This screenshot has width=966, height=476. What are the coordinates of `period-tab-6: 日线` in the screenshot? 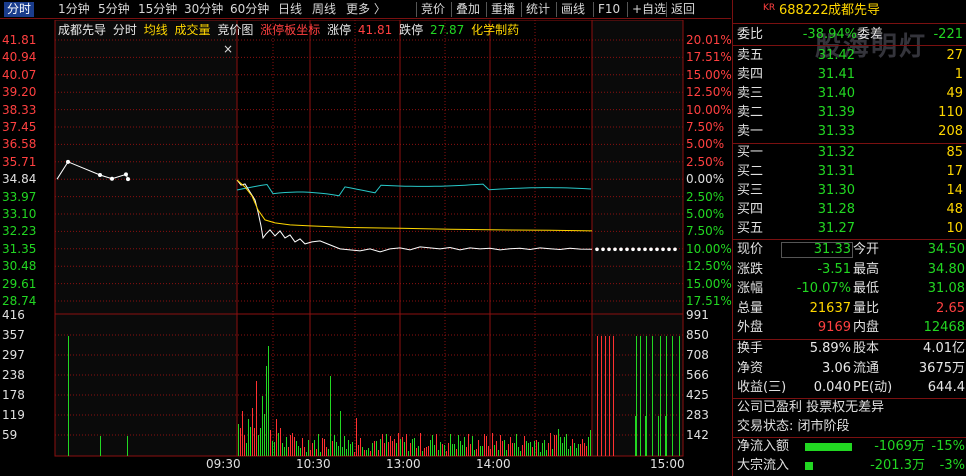 It's located at (290, 9).